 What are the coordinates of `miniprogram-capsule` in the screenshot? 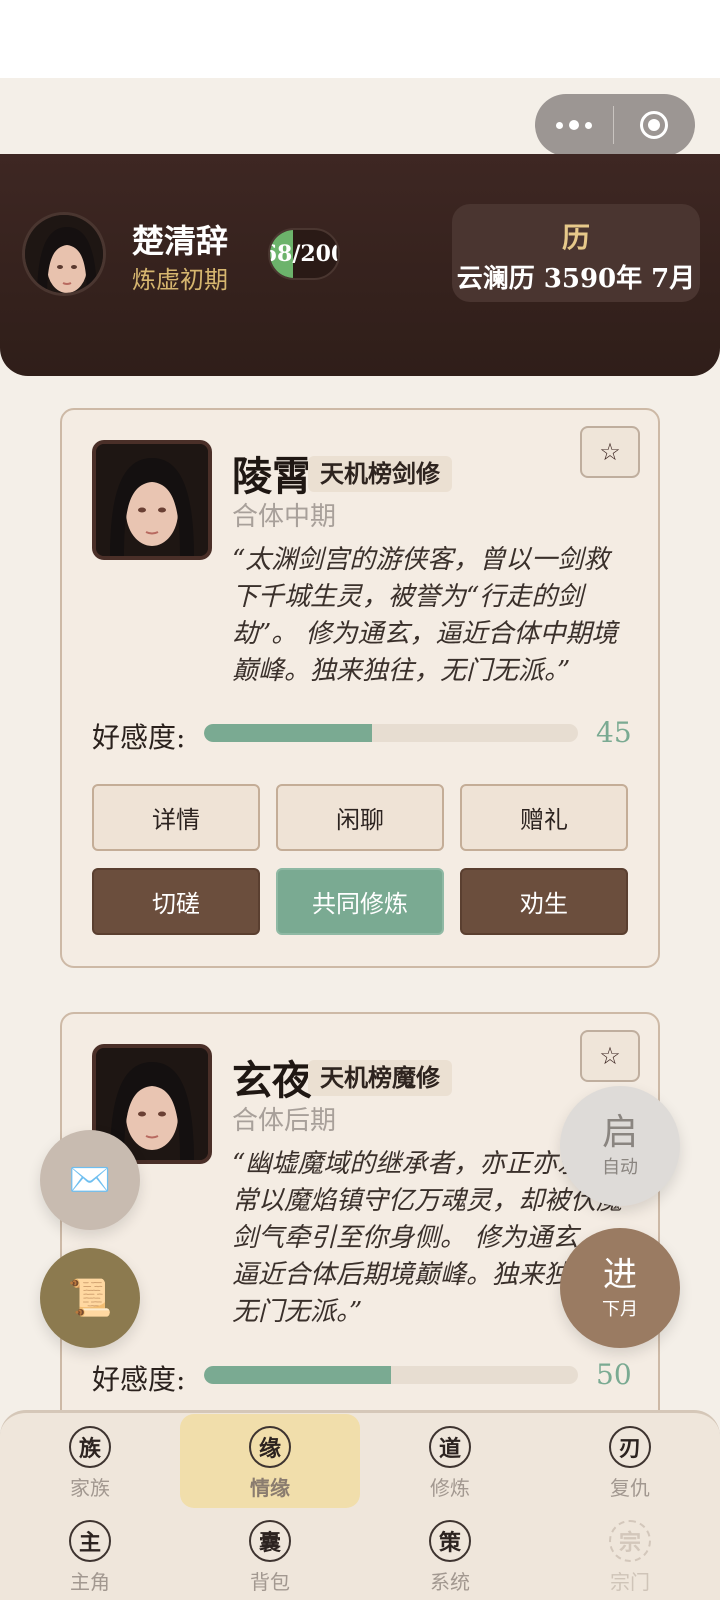 It's located at (615, 125).